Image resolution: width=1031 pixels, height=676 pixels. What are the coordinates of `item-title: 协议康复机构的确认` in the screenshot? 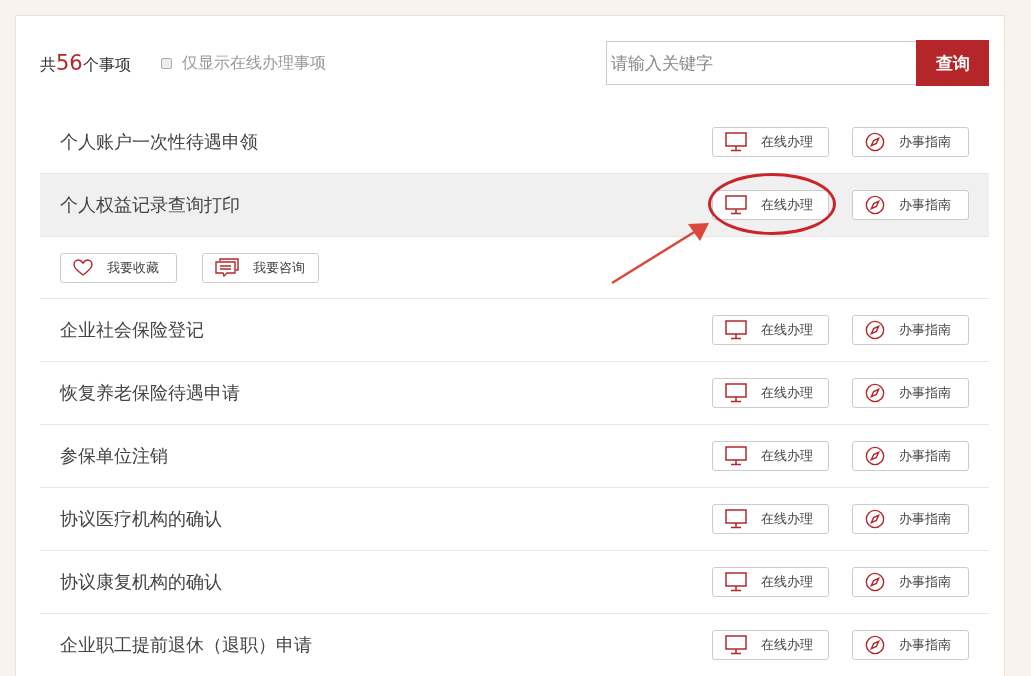 It's located at (386, 582).